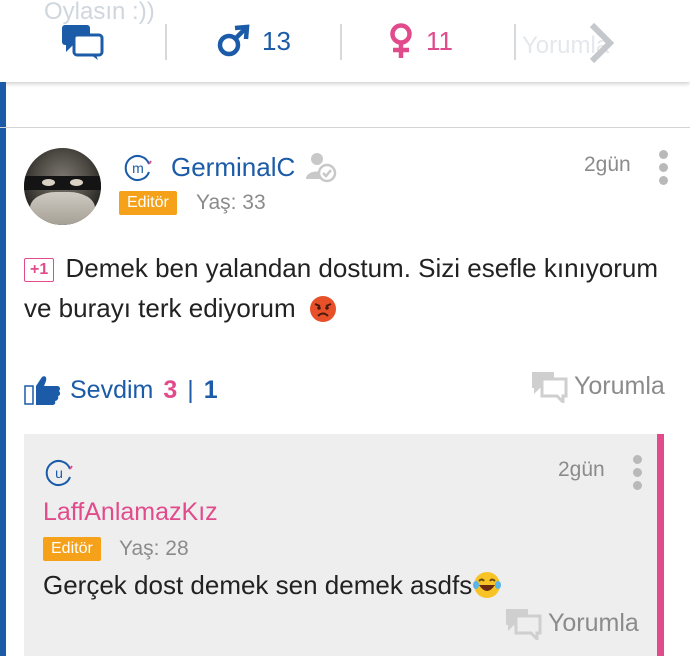  I want to click on author-name: GerminalC, so click(233, 167).